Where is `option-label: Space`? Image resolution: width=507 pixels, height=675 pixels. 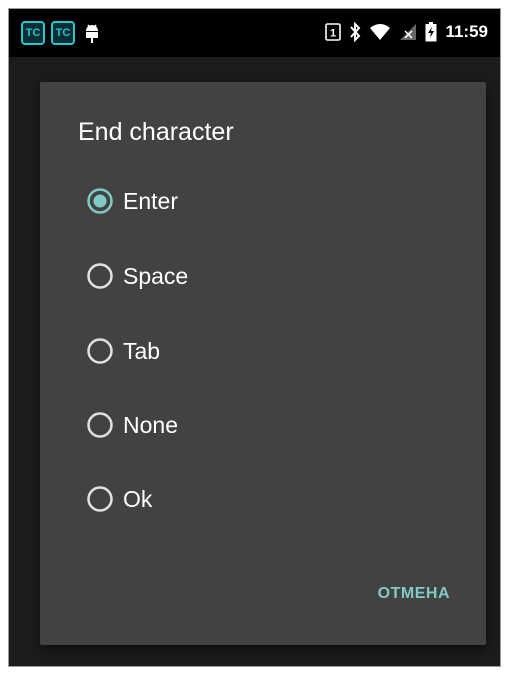 option-label: Space is located at coordinates (156, 275).